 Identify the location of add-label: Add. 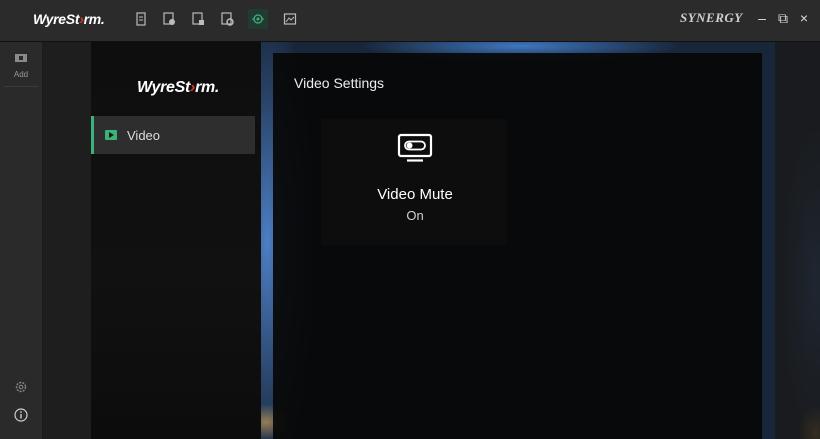
(21, 74).